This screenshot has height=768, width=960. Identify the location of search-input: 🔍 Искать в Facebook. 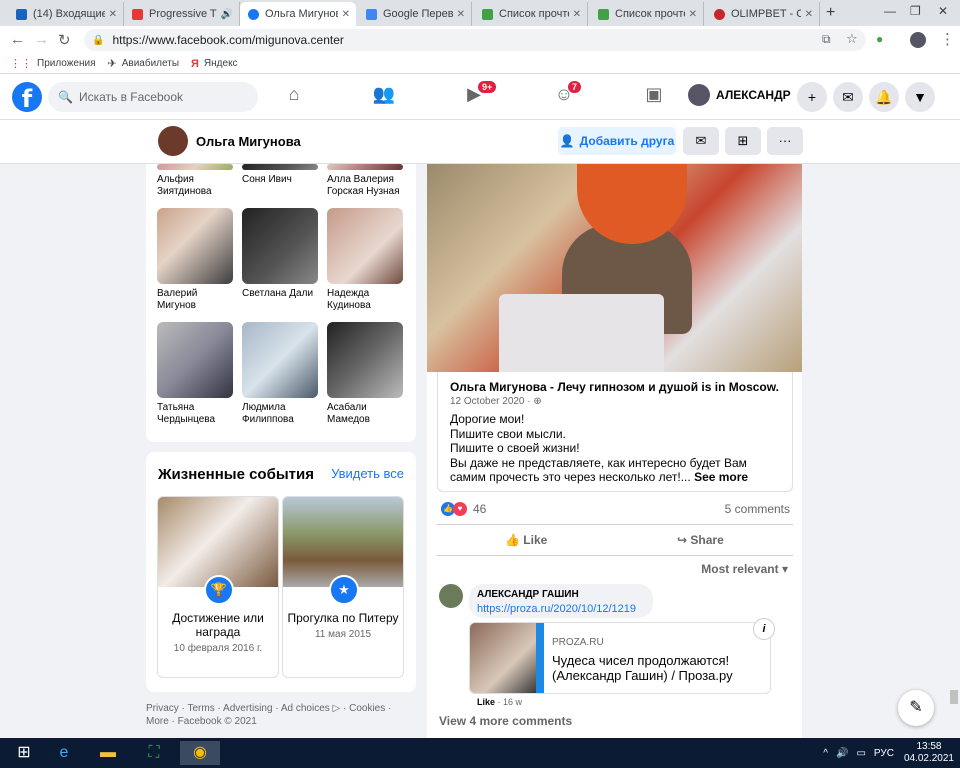
(153, 97).